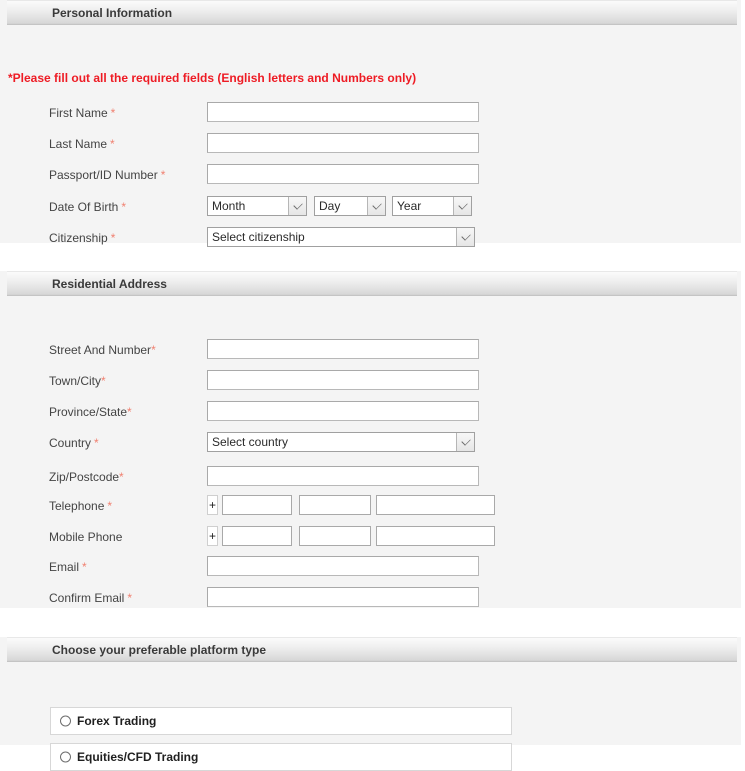  Describe the element at coordinates (86, 477) in the screenshot. I see `zip-postcode-label: Zip/Postcode*` at that location.